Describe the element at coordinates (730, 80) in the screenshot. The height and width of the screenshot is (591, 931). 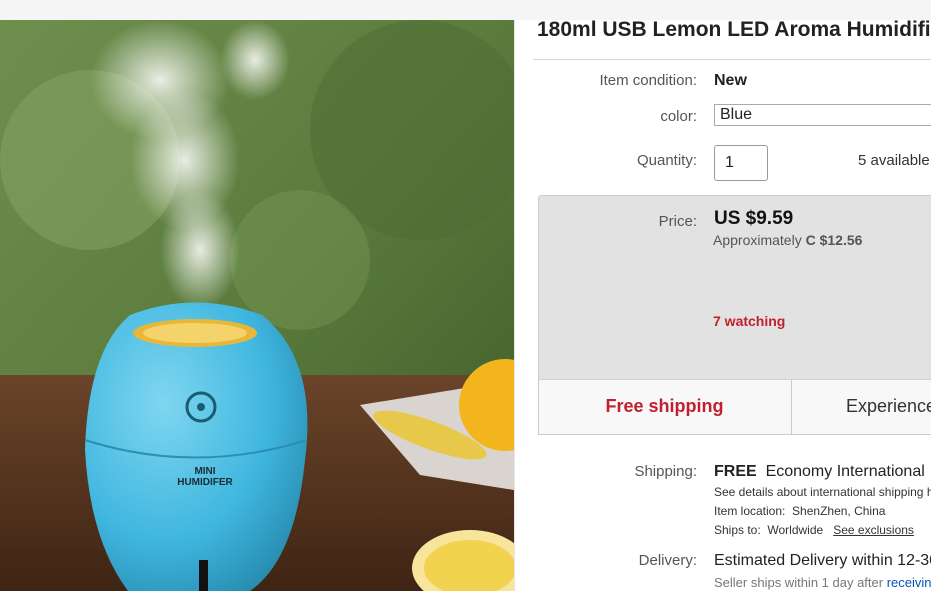
I see `condition-value: New` at that location.